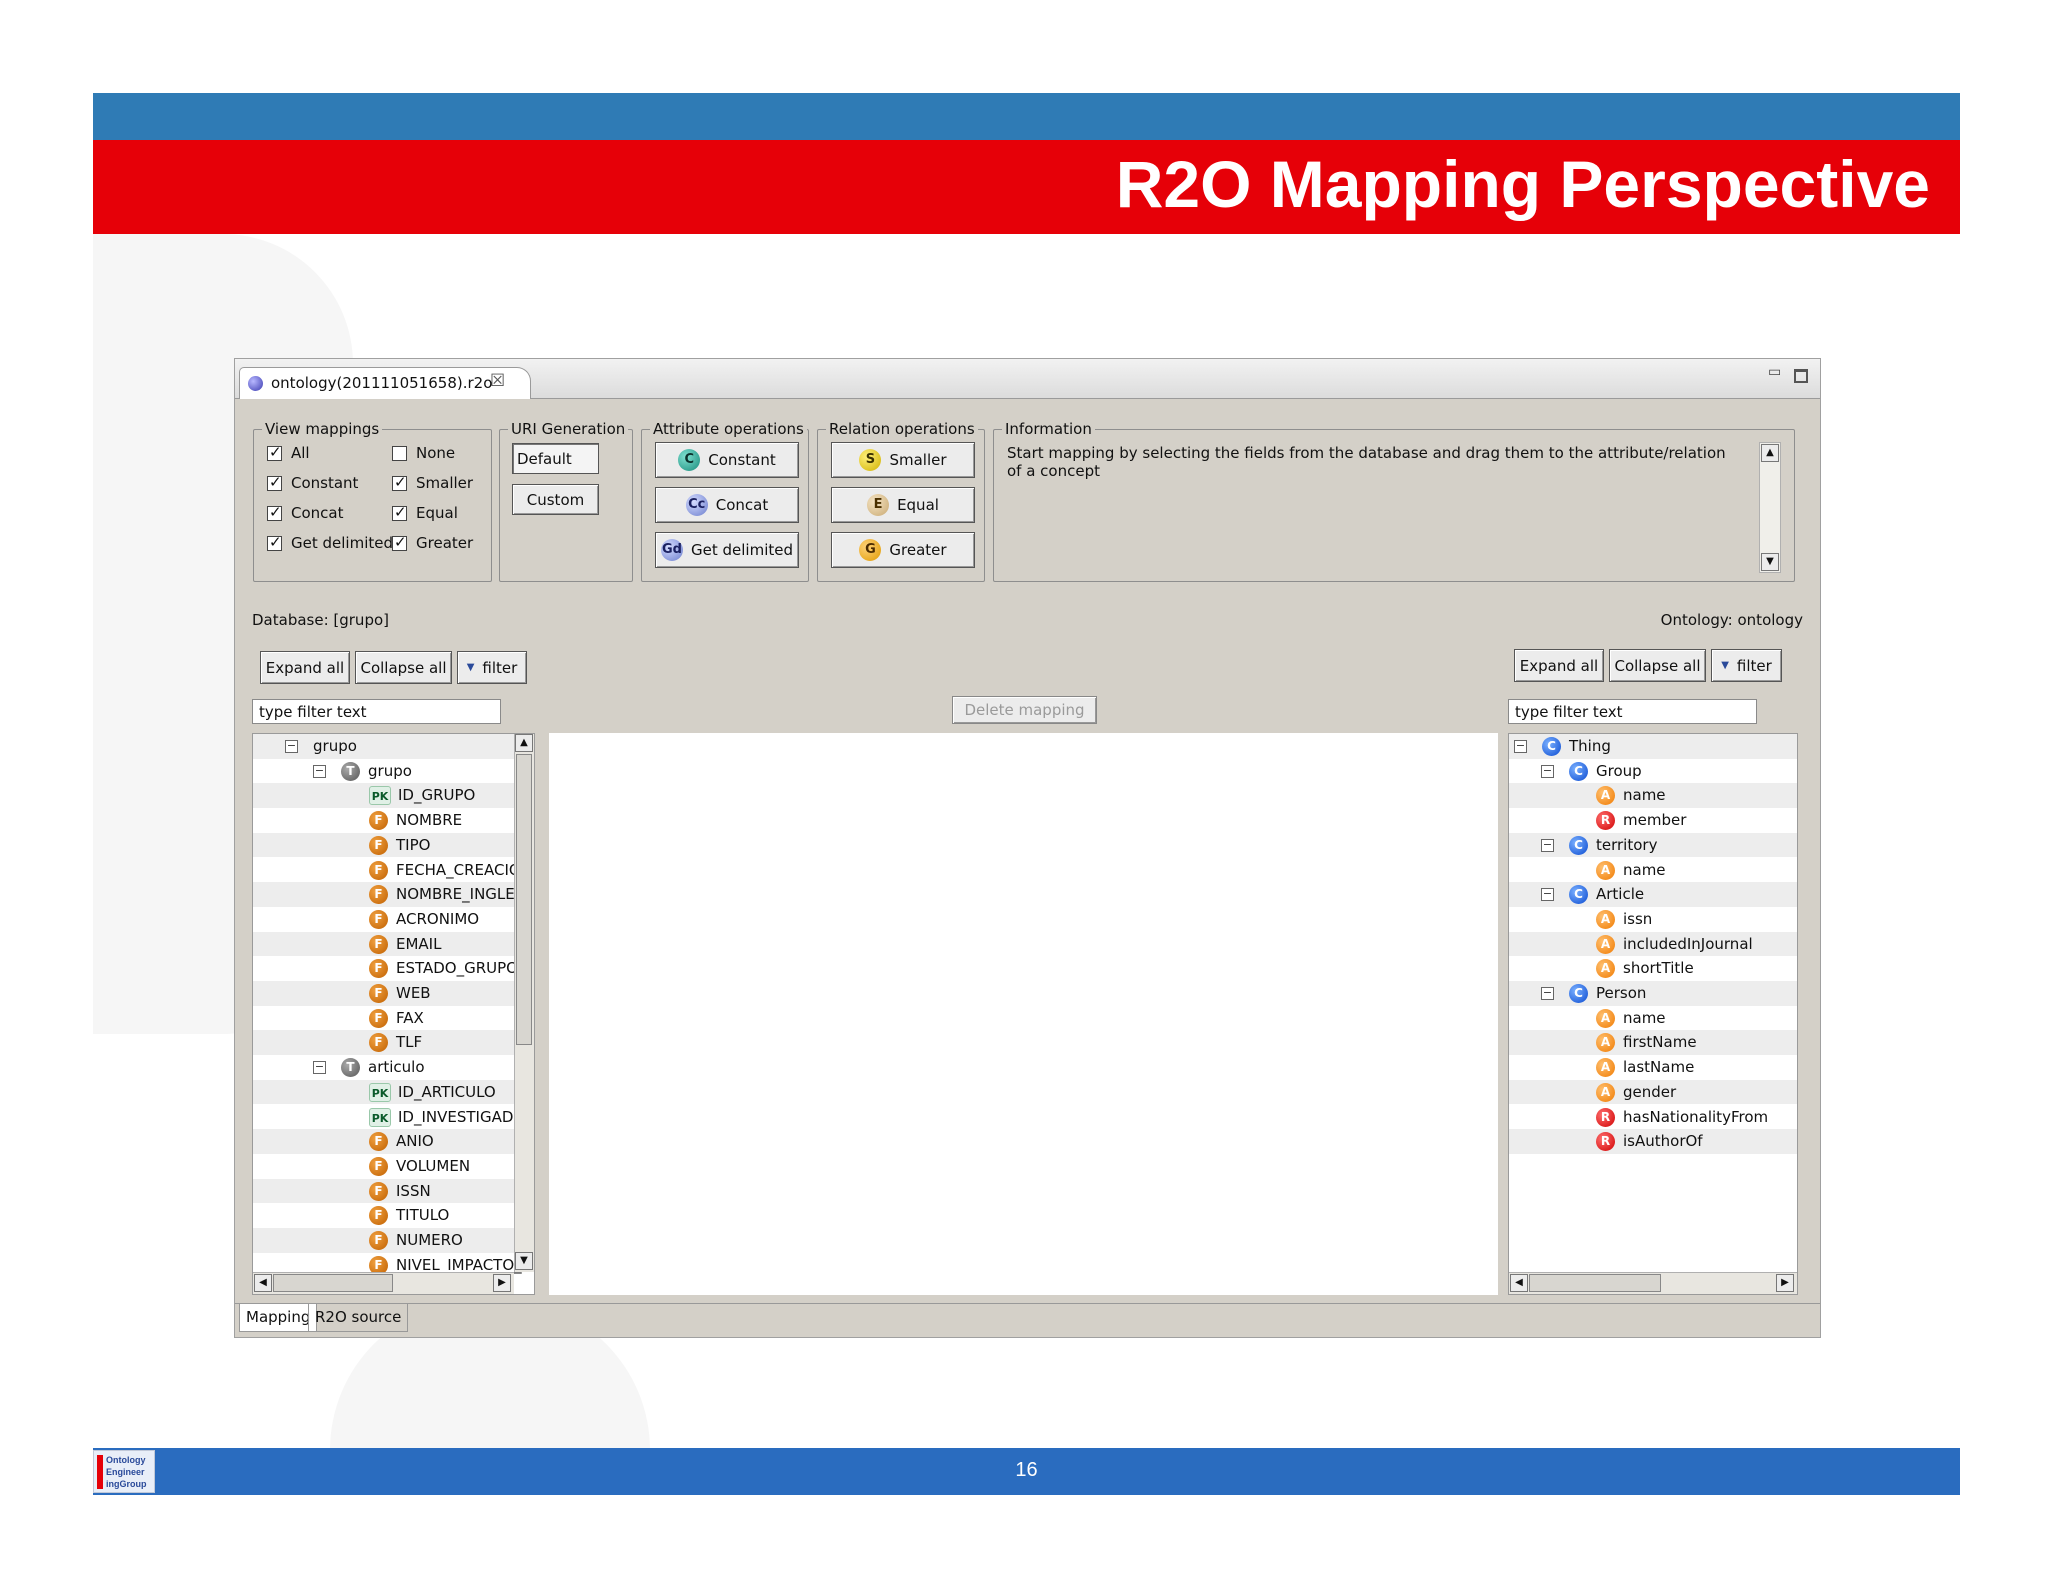 This screenshot has width=2048, height=1582. Describe the element at coordinates (274, 452) in the screenshot. I see `checkbox-all-box` at that location.